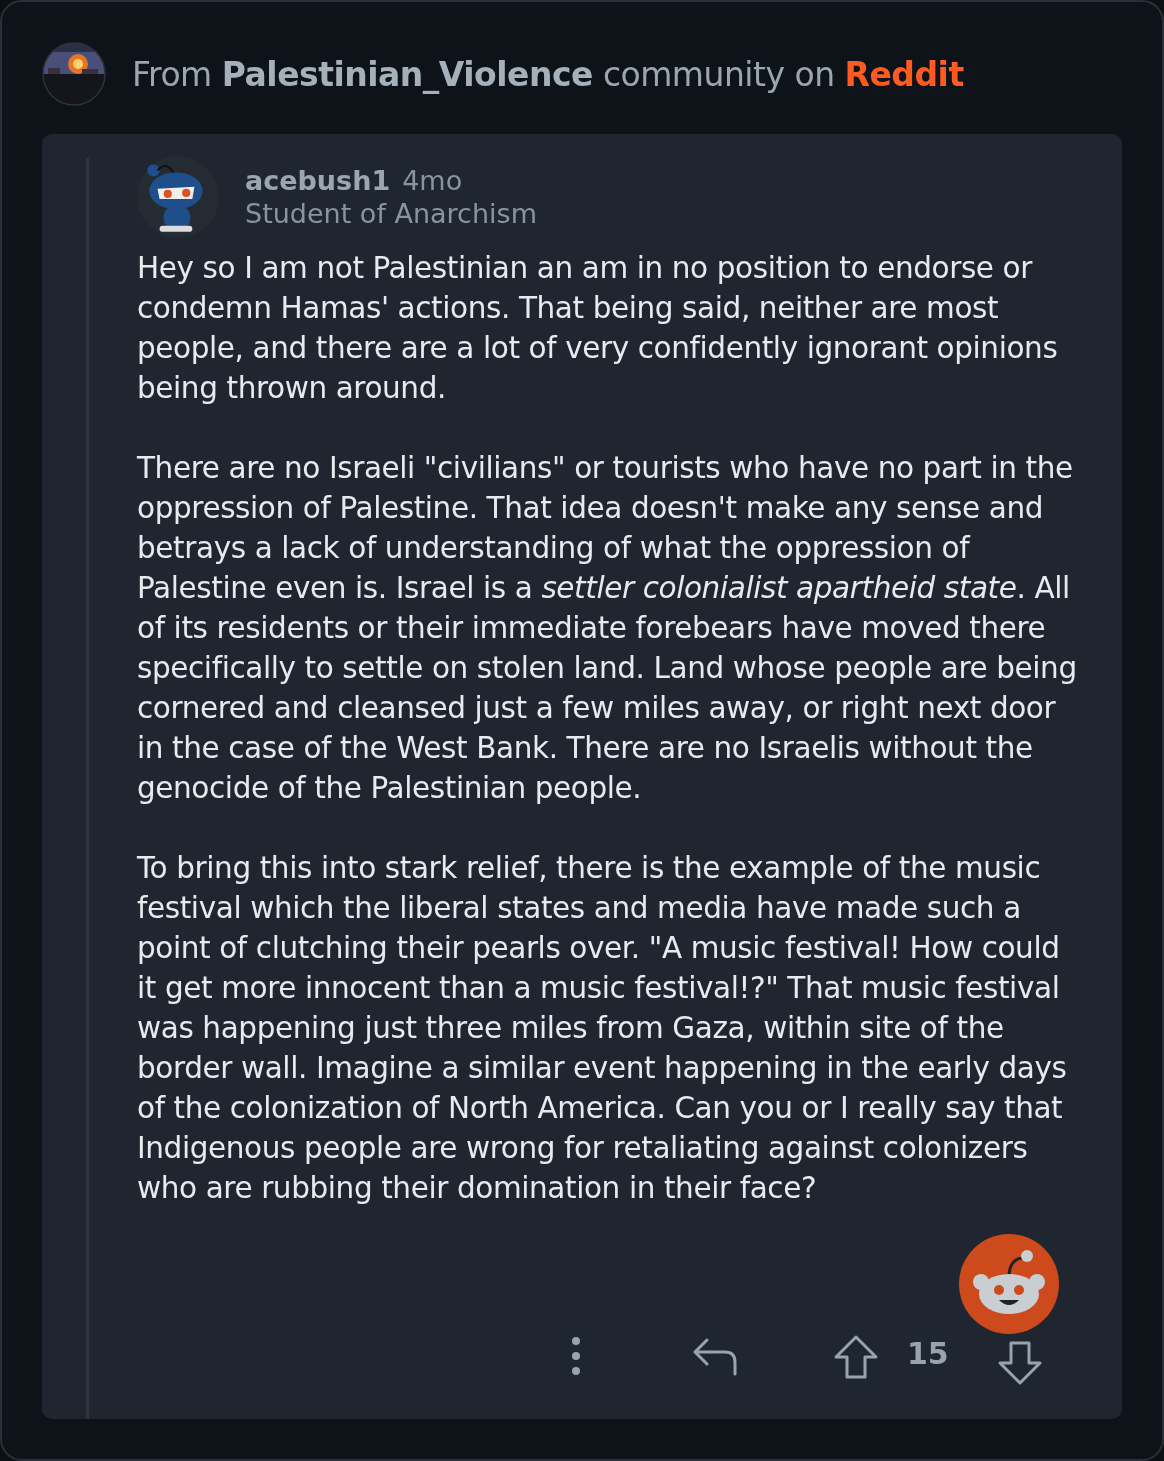  I want to click on comment-paragraph: Hey so I am not Palestinian an am in no position to endorse or condemn Hamas' actions. That being said, neither are most people, and there are a lot of very confidently ignorant opinions being thrown around., so click(598, 328).